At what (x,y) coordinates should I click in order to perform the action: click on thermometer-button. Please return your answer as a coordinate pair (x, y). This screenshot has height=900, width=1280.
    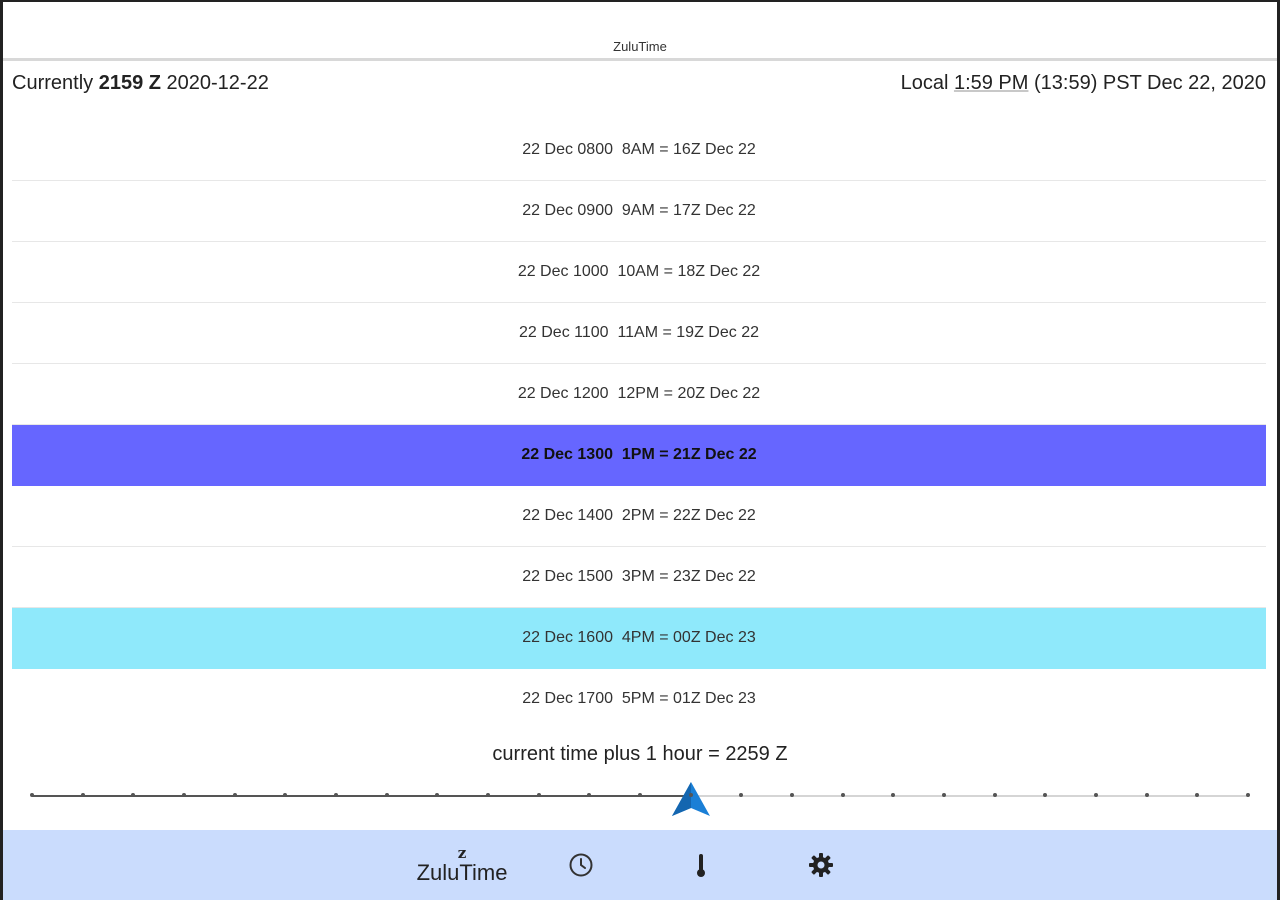
    Looking at the image, I should click on (701, 865).